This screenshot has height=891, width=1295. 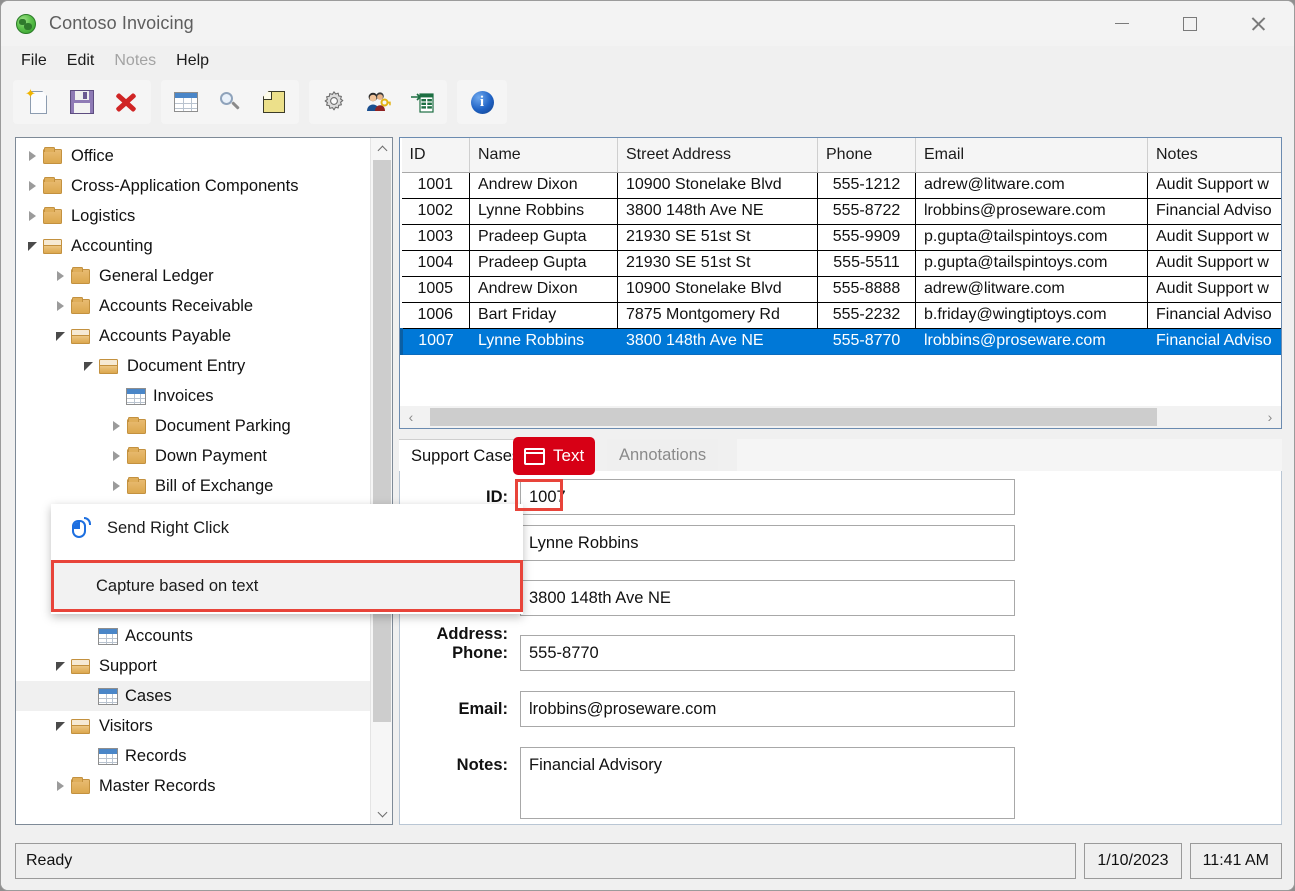 I want to click on cell-id: 1005, so click(x=435, y=289).